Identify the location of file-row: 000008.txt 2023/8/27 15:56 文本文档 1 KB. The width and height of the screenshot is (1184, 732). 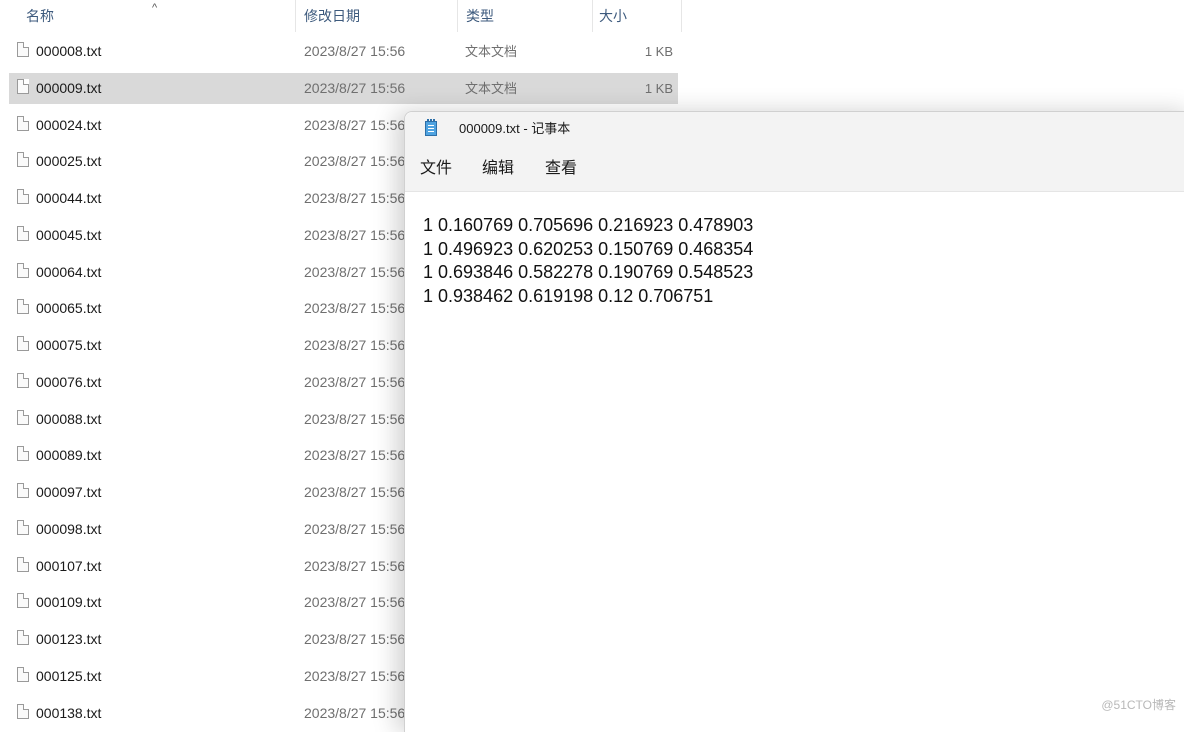
(343, 51).